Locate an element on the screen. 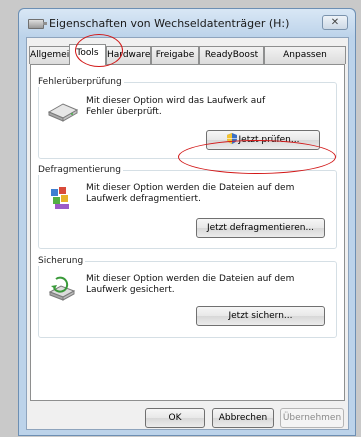 The width and height of the screenshot is (361, 437). close-button: ✕ is located at coordinates (335, 22).